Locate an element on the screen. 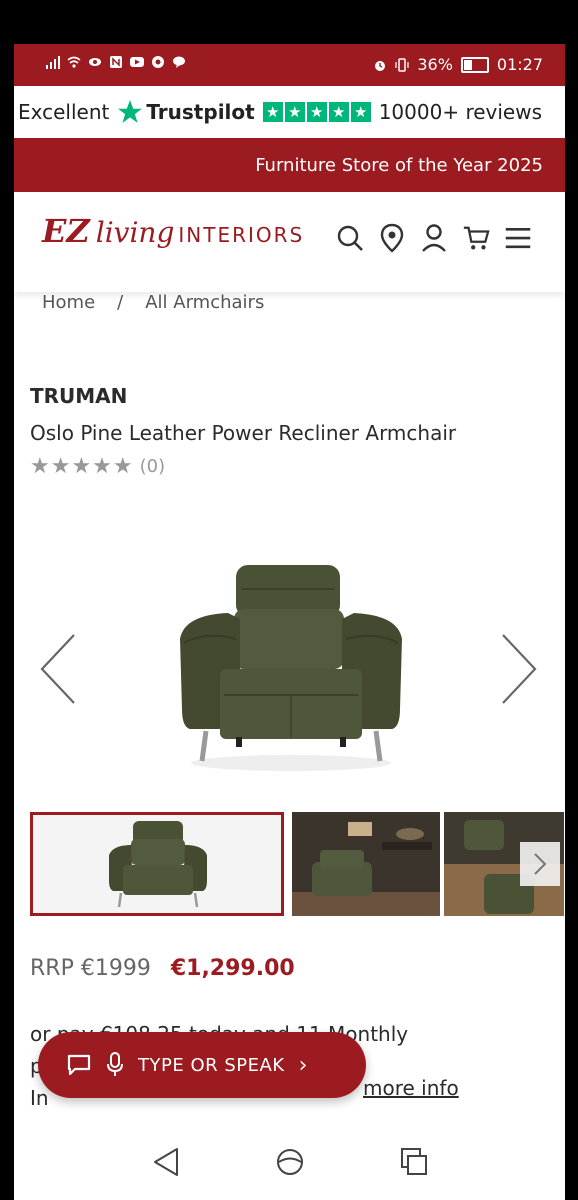 This screenshot has height=1200, width=578. trustpilot-brand: Trustpilot is located at coordinates (200, 112).